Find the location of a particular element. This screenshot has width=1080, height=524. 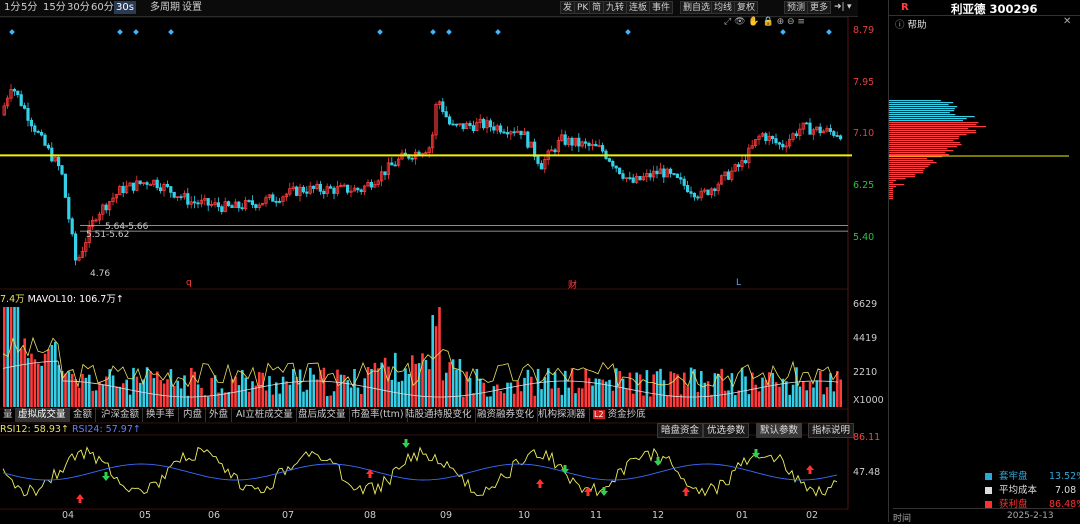

period-60min: 60分 is located at coordinates (102, 7).